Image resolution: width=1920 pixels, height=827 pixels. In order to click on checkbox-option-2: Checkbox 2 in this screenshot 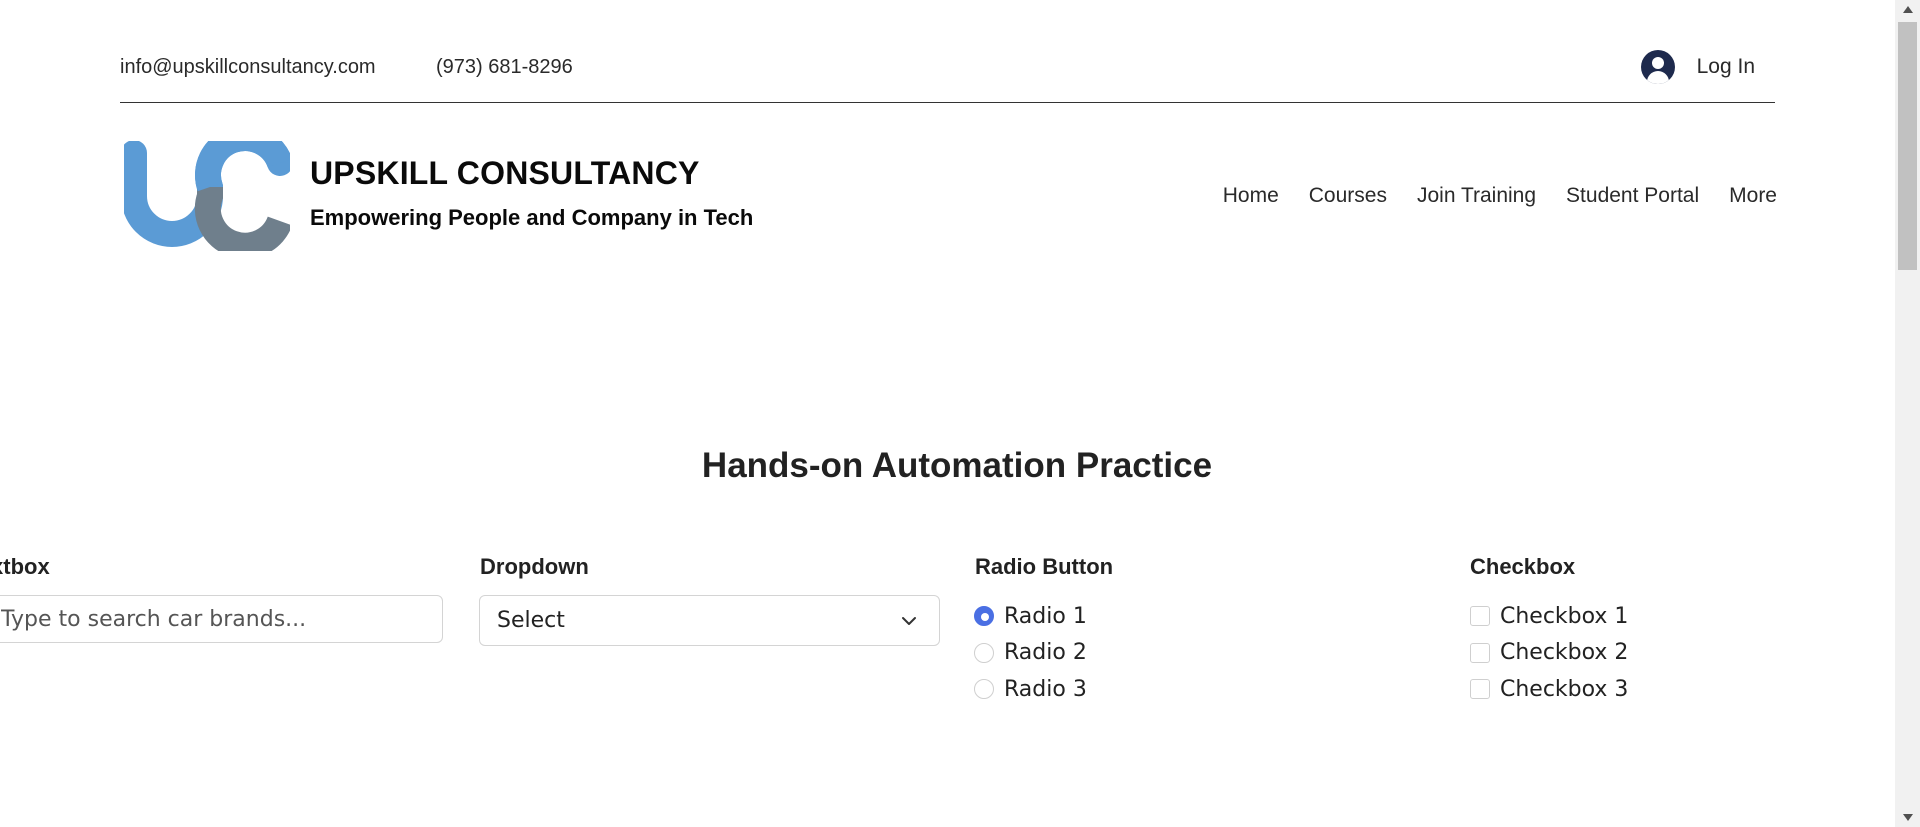, I will do `click(1549, 653)`.